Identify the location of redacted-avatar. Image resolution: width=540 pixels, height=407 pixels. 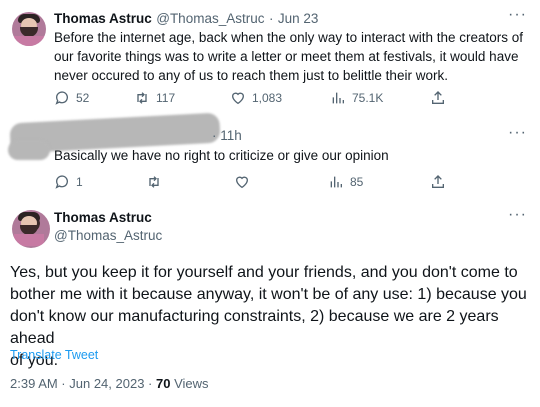
(29, 150).